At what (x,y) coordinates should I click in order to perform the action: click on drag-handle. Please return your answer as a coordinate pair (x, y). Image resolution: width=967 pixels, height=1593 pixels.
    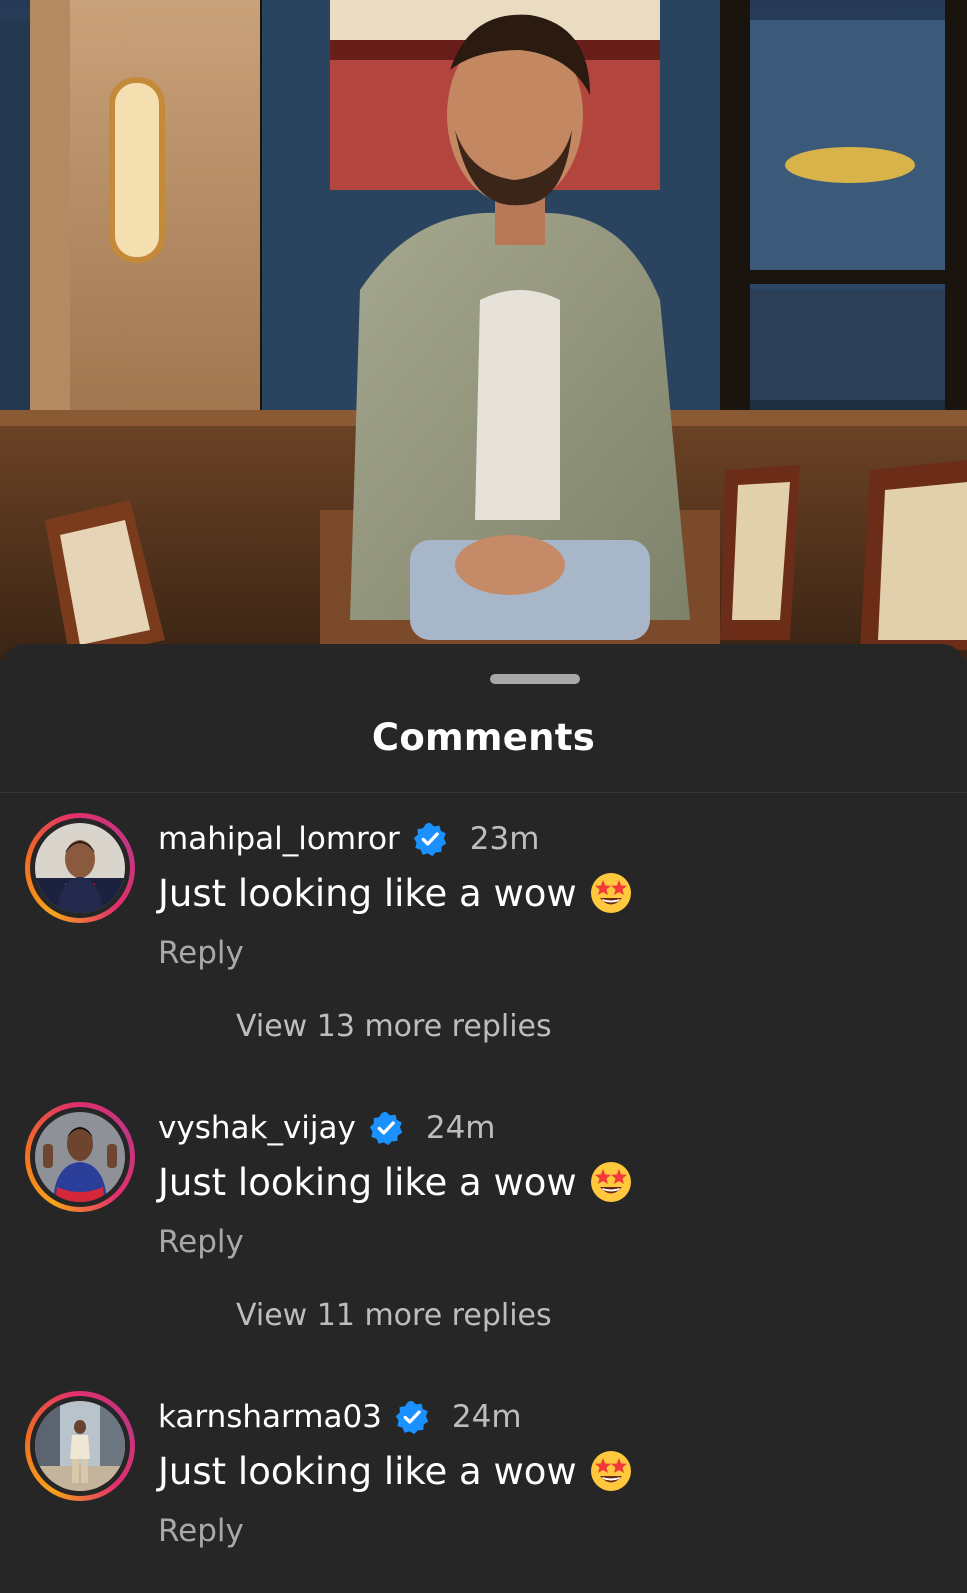
    Looking at the image, I should click on (535, 679).